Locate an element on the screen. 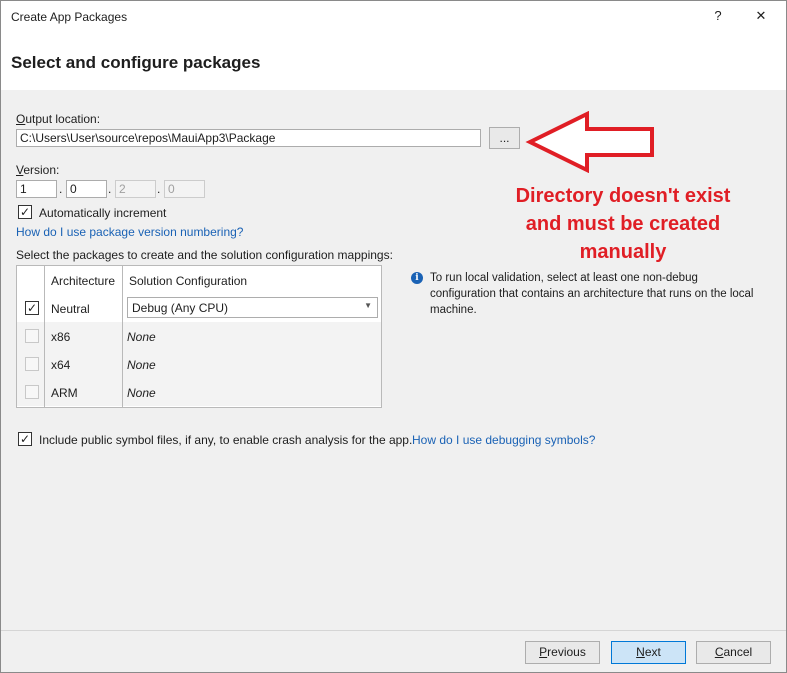 The image size is (787, 673). architecture-cell: ARM is located at coordinates (64, 393).